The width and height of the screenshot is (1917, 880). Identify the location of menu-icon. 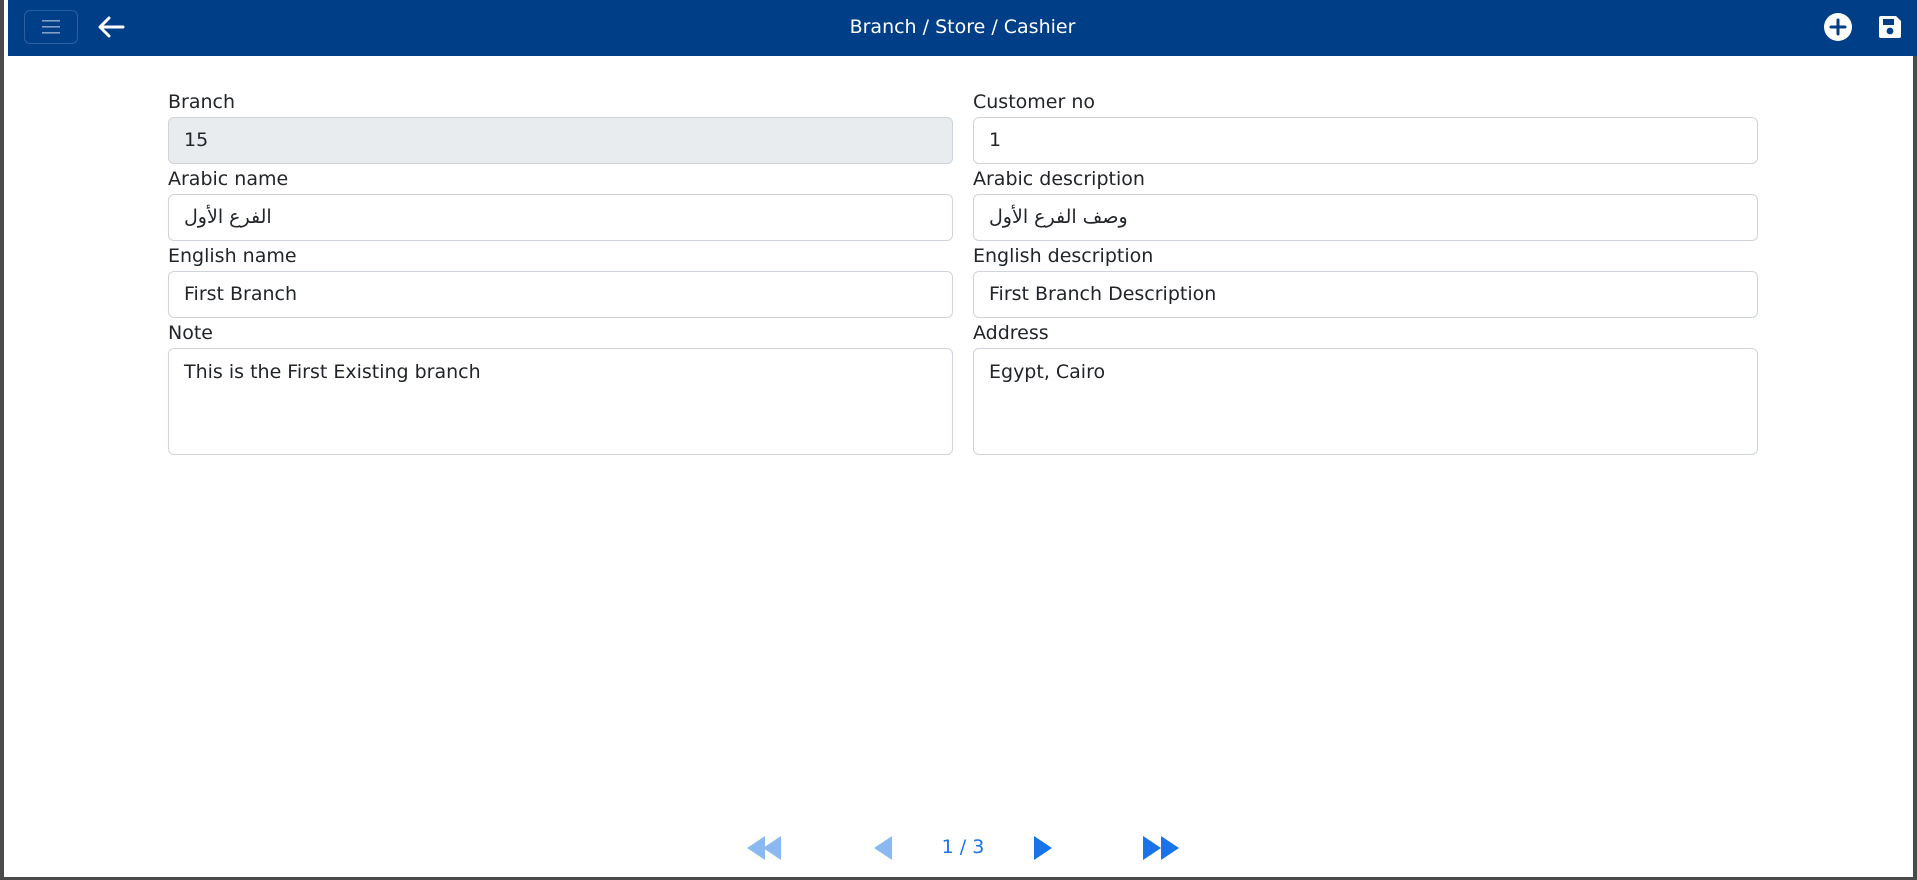
(51, 27).